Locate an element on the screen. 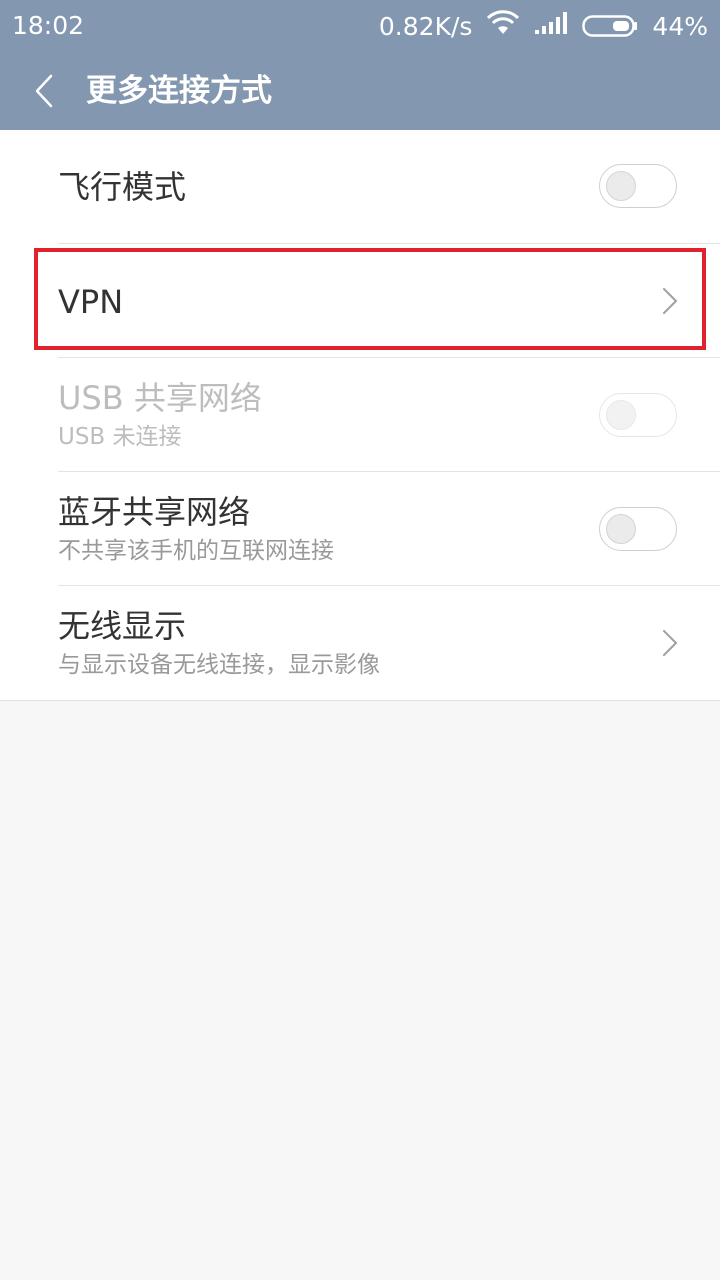 This screenshot has width=720, height=1280. wireless-display-row: 无线显示 与显示设备无线连接，显示影像 is located at coordinates (360, 643).